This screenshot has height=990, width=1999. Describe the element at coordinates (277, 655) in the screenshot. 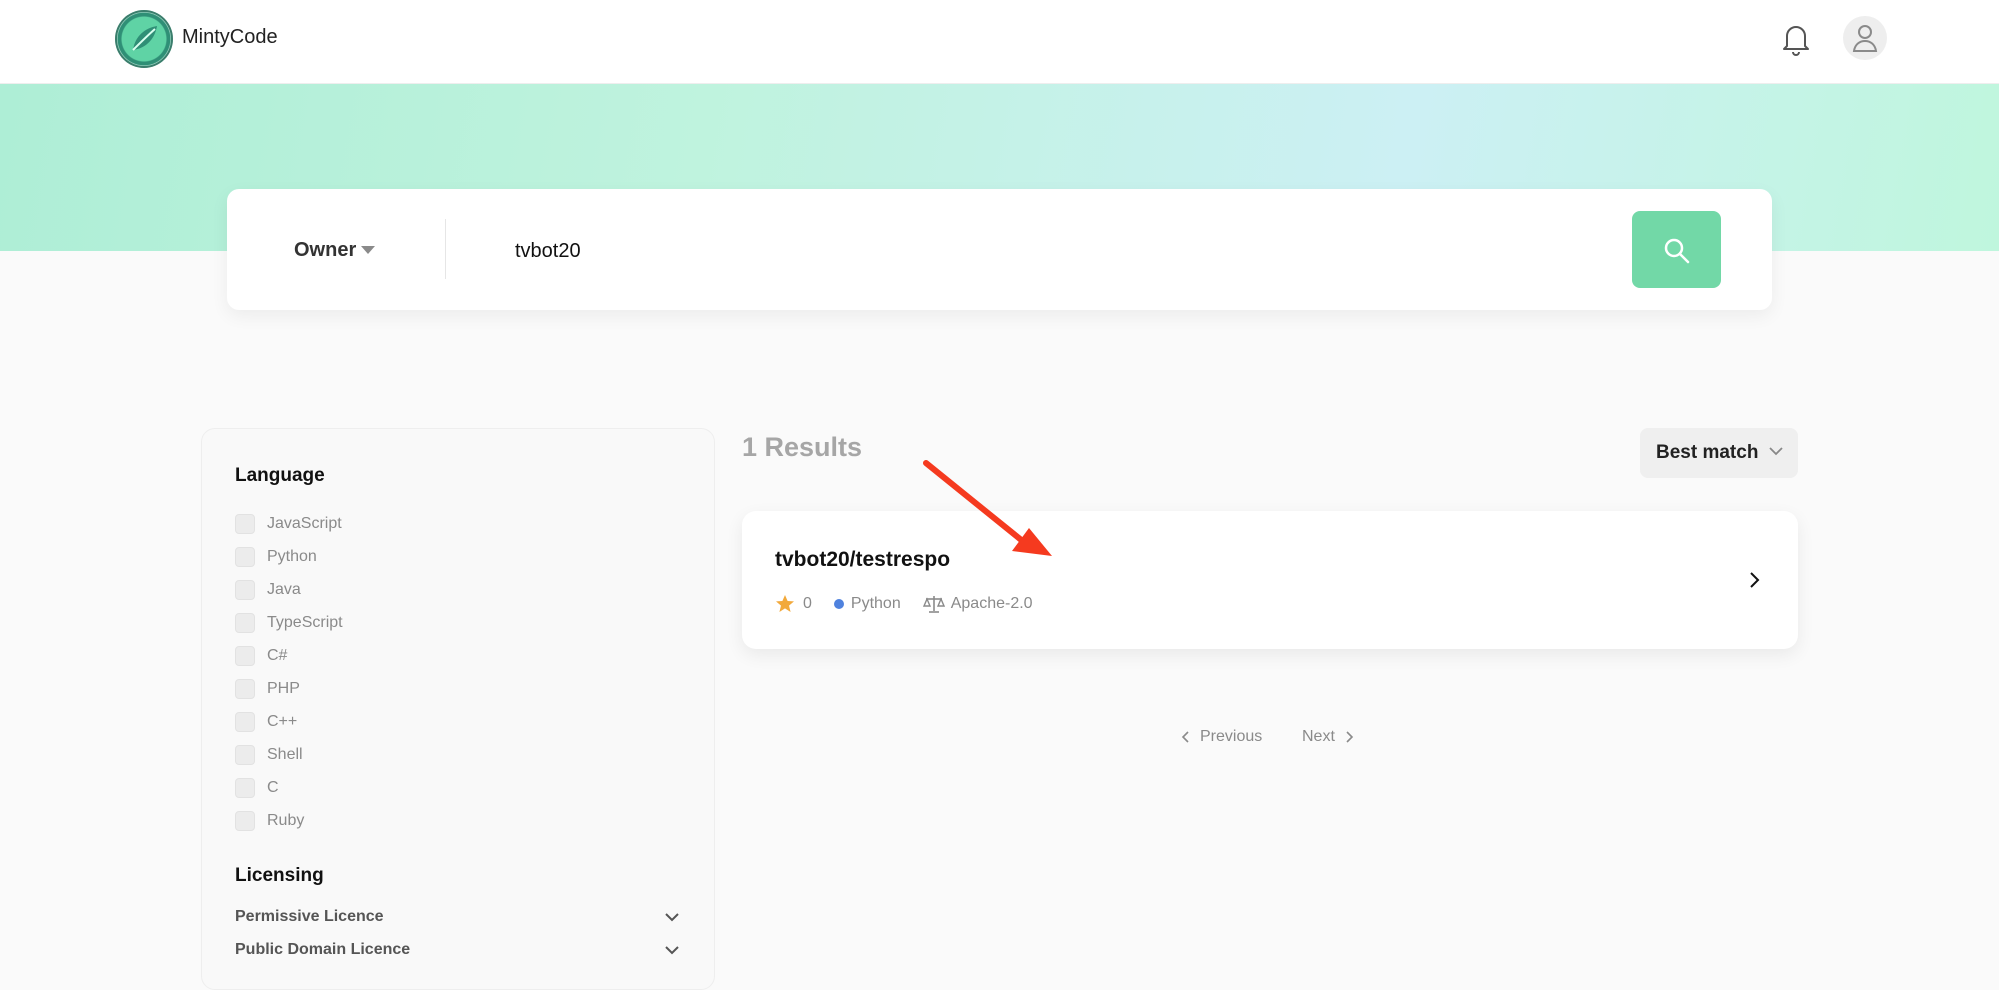

I see `language-option-label: C#` at that location.